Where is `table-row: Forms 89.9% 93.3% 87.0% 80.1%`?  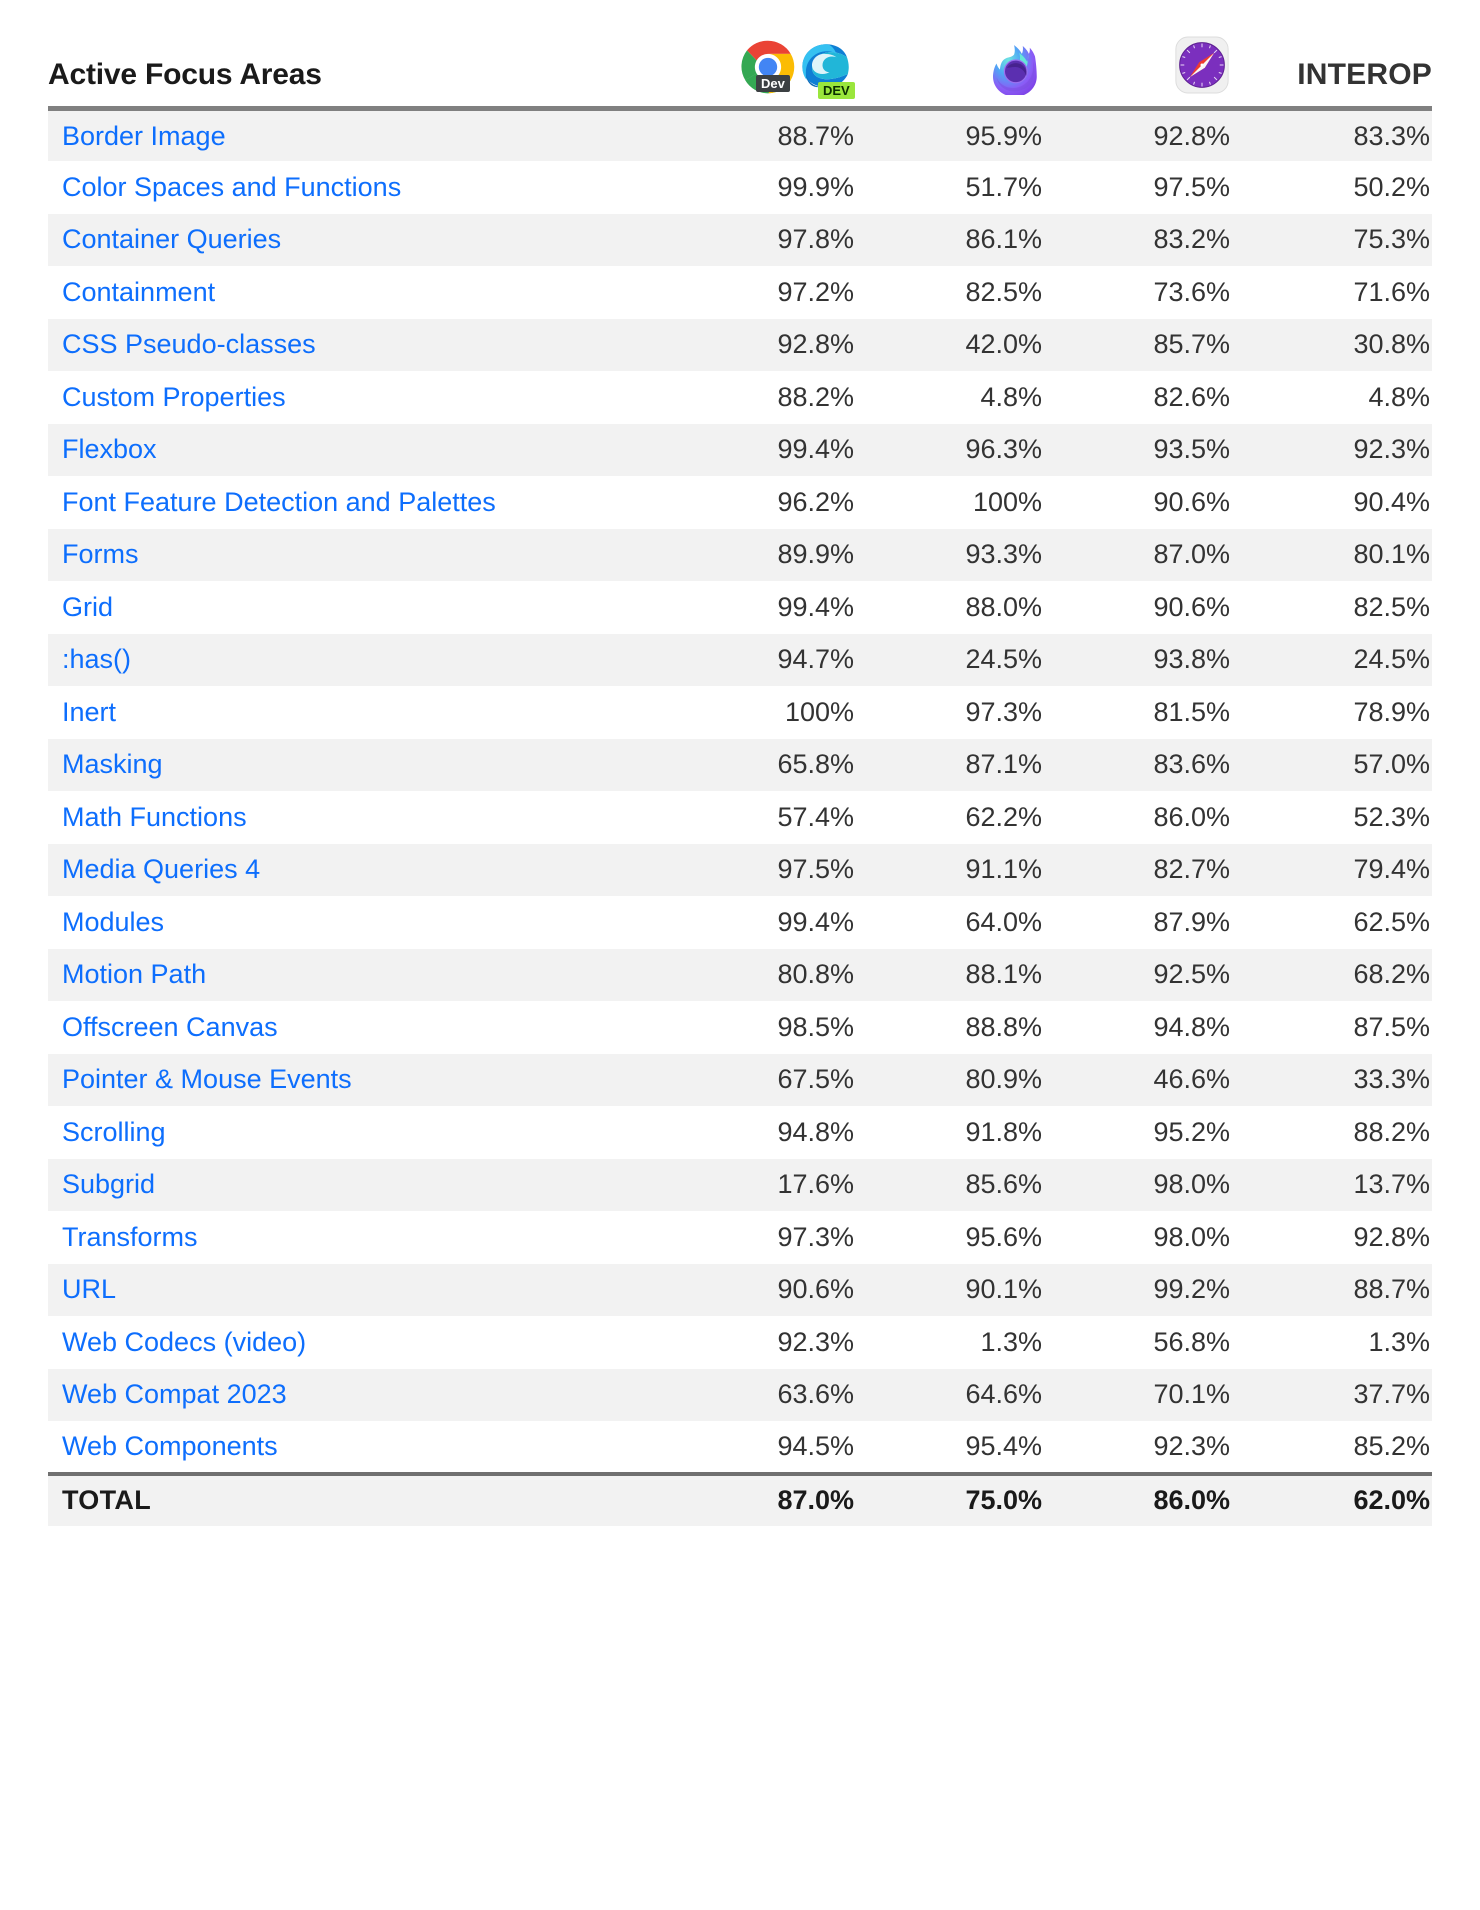
table-row: Forms 89.9% 93.3% 87.0% 80.1% is located at coordinates (740, 554).